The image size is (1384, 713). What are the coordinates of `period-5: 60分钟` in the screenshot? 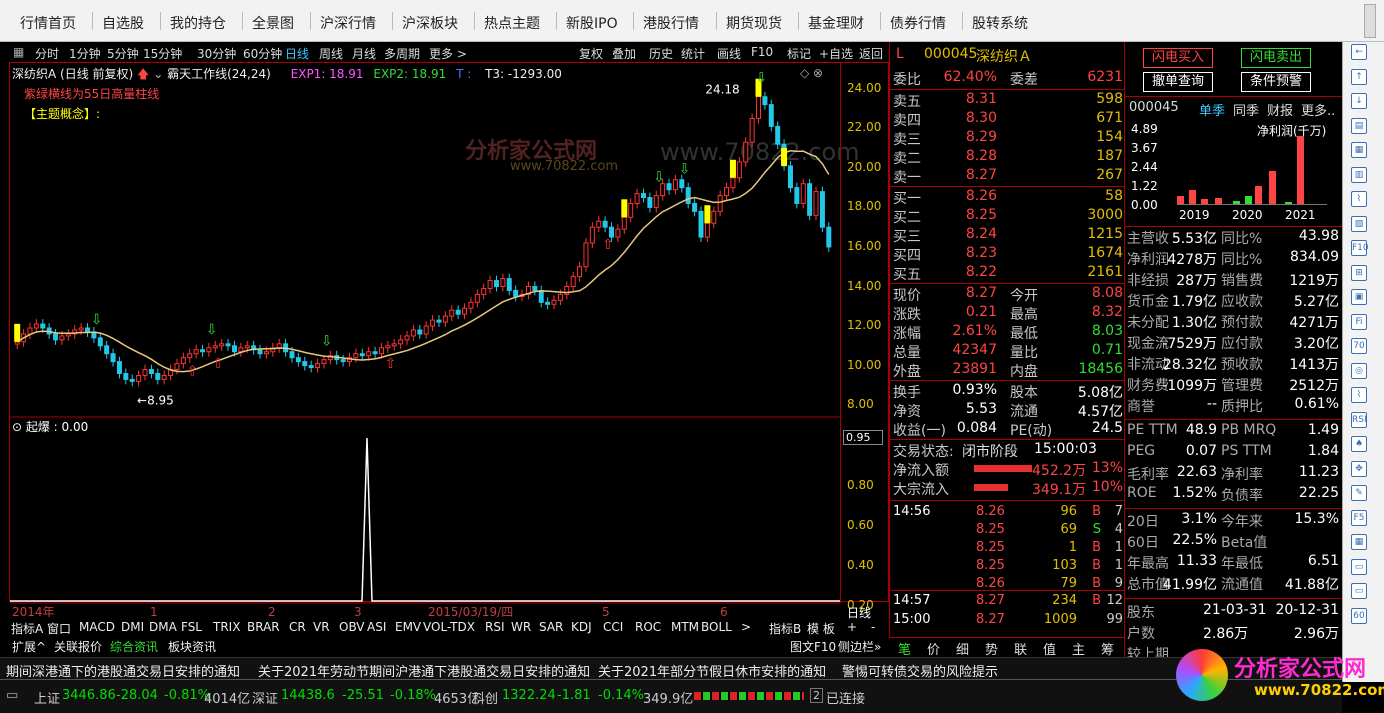 It's located at (262, 53).